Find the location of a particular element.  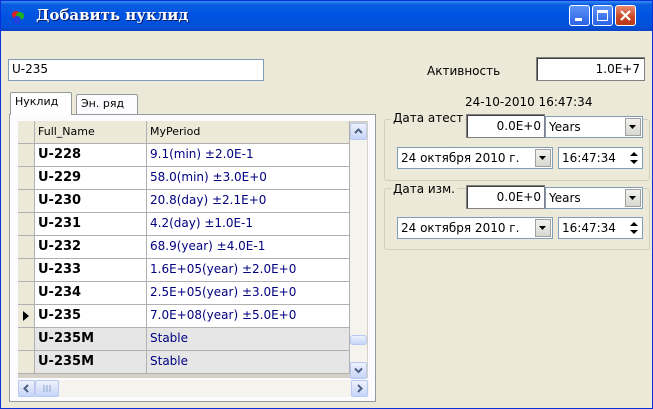

attest-unit-dropdown-button is located at coordinates (633, 127).